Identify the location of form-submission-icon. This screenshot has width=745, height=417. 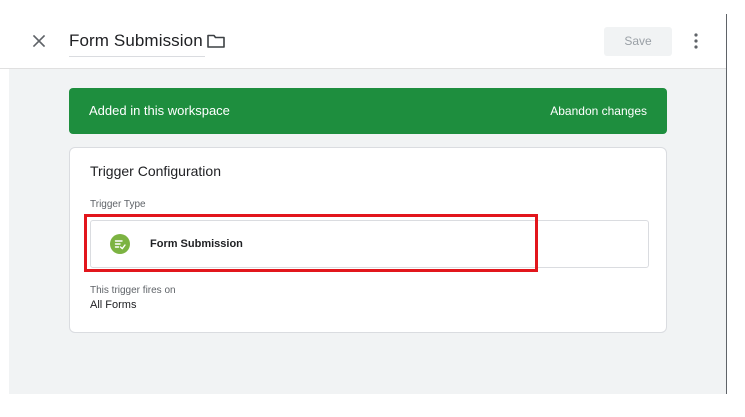
(120, 244).